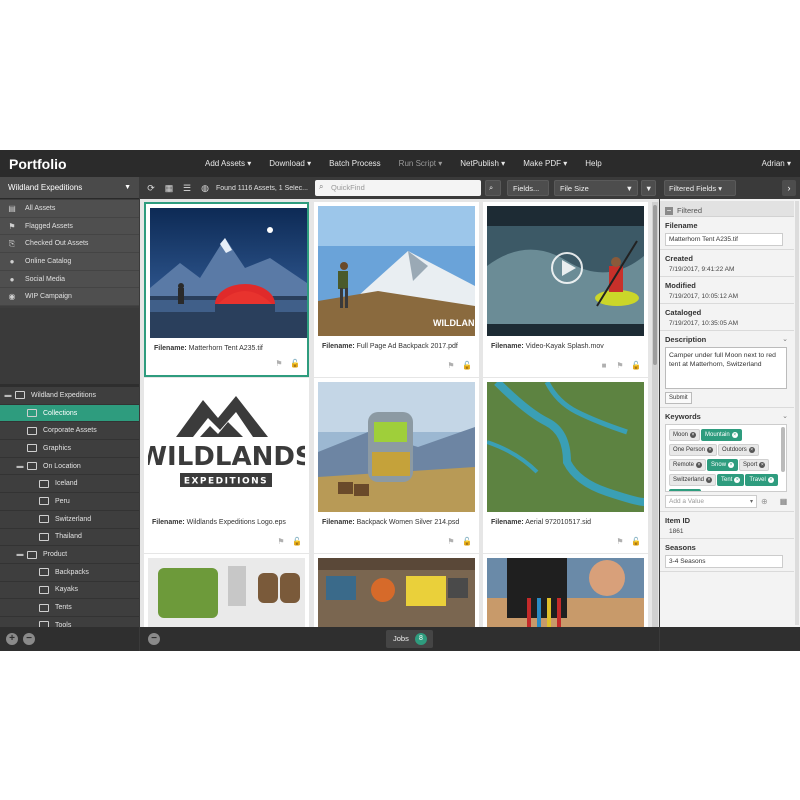 The width and height of the screenshot is (800, 800). What do you see at coordinates (290, 163) in the screenshot?
I see `menu-item: Download ▾` at bounding box center [290, 163].